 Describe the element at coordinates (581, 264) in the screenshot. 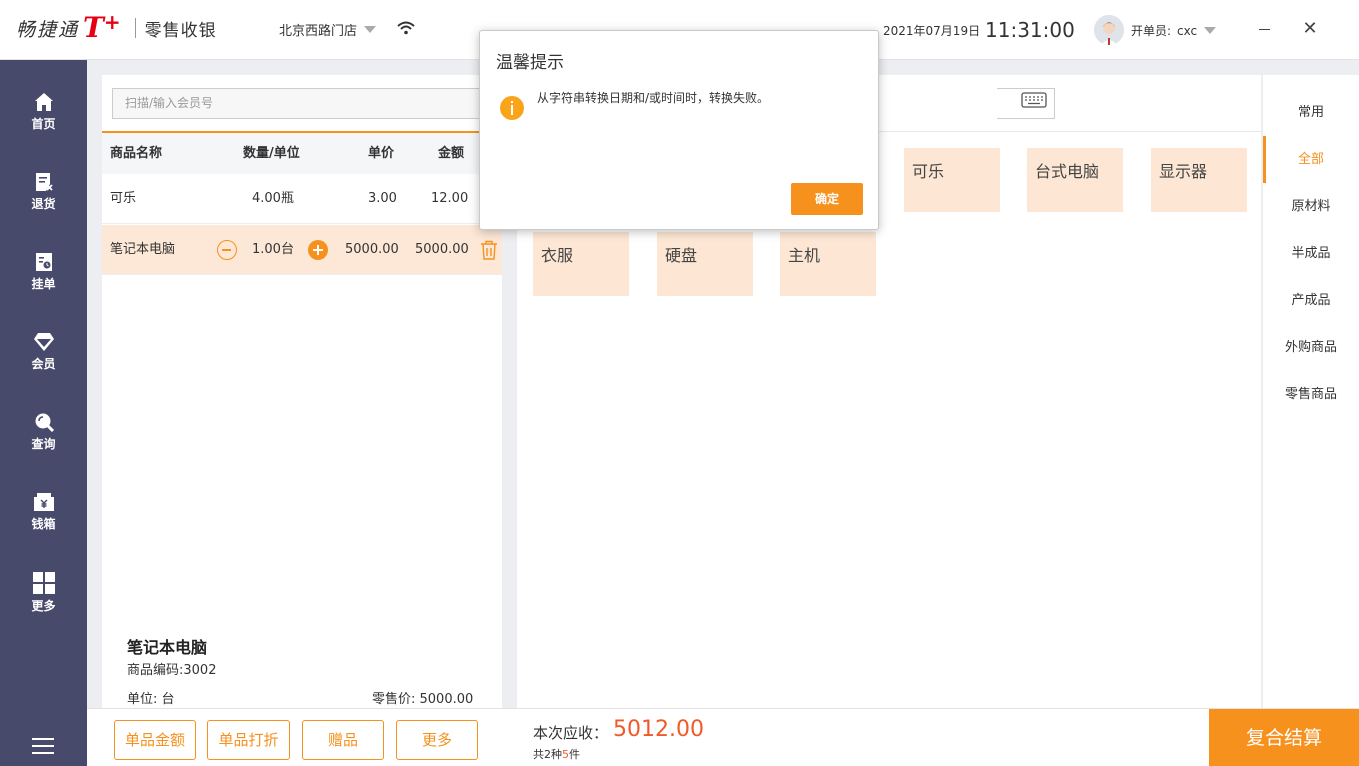

I see `product-tile: 衣服` at that location.